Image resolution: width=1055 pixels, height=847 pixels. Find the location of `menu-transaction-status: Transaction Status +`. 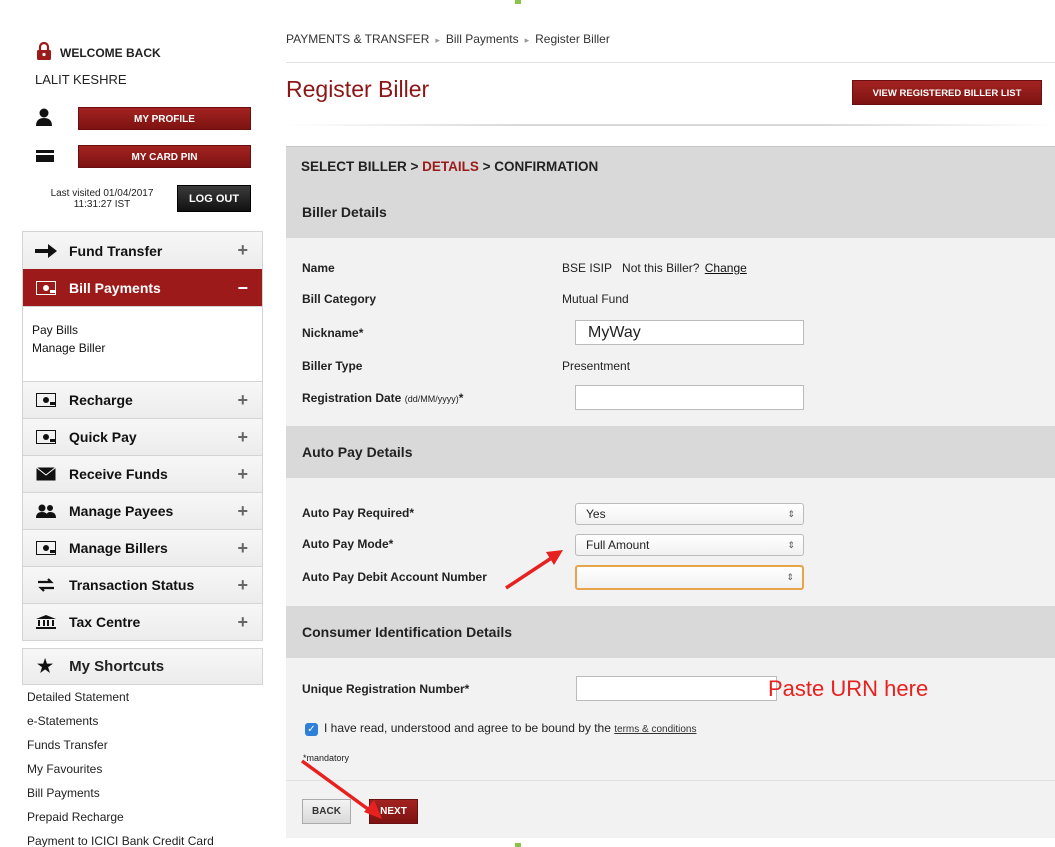

menu-transaction-status: Transaction Status + is located at coordinates (142, 584).